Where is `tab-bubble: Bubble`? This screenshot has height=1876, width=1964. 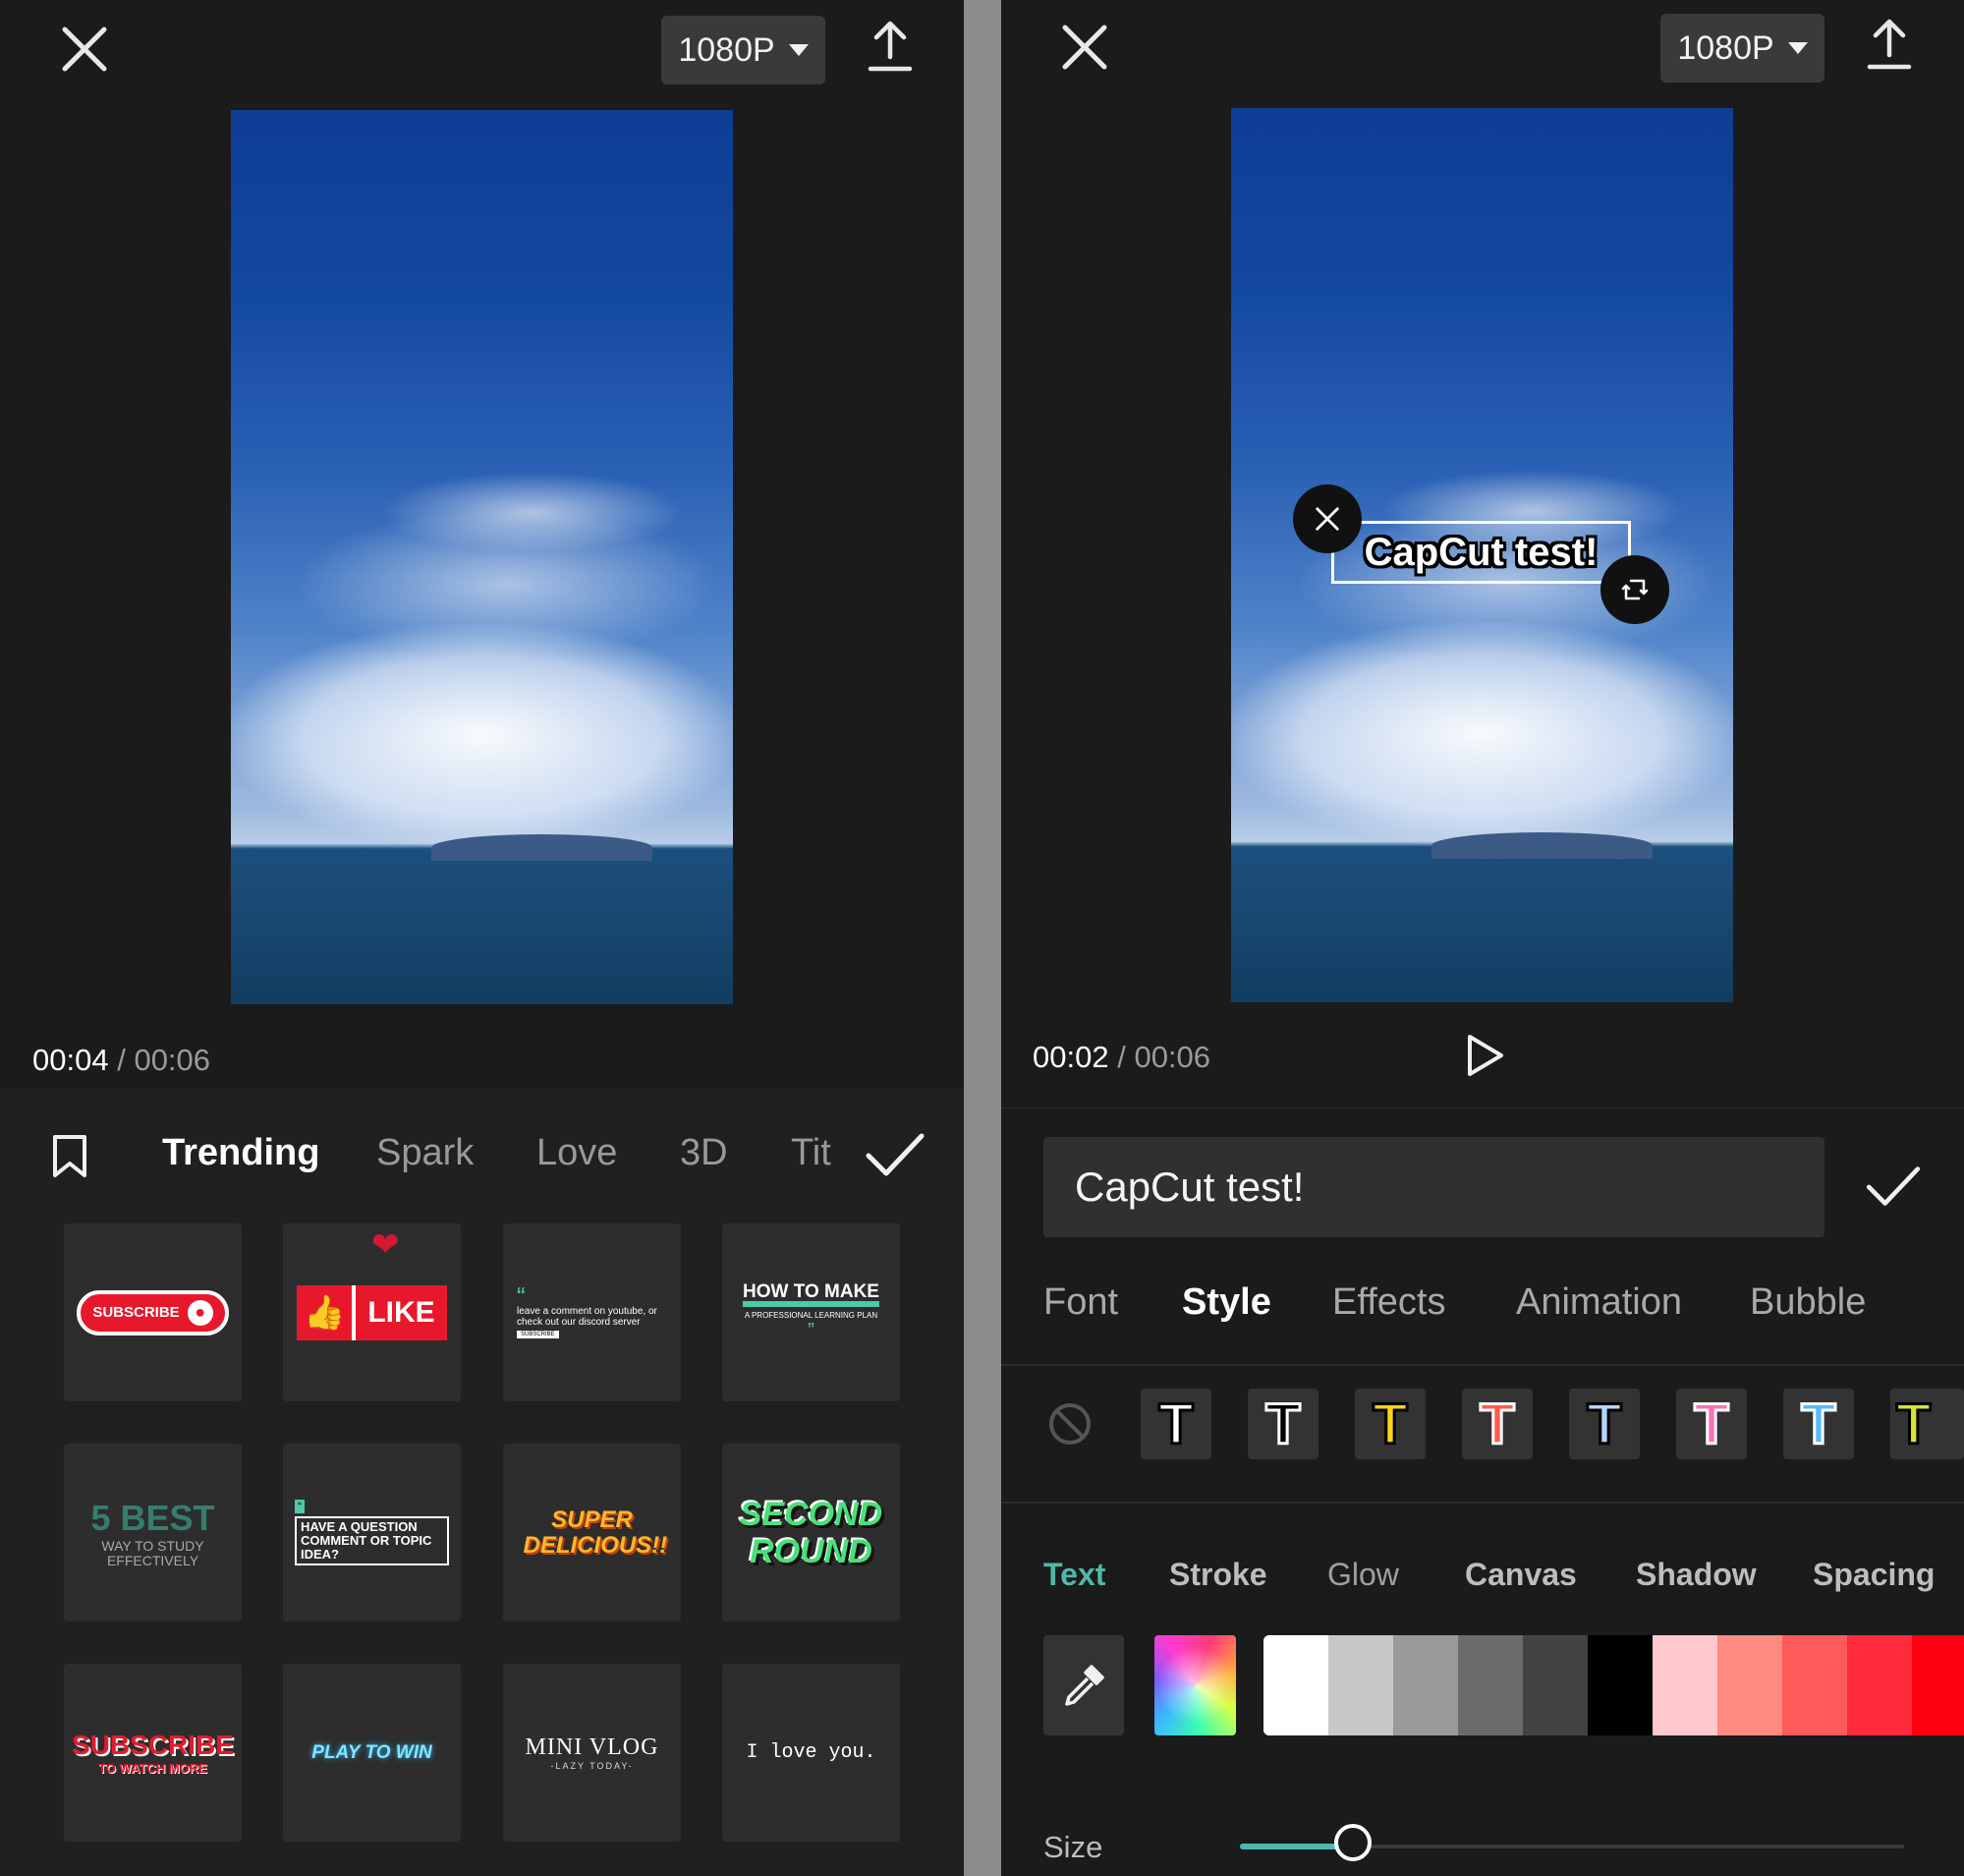 tab-bubble: Bubble is located at coordinates (1808, 1302).